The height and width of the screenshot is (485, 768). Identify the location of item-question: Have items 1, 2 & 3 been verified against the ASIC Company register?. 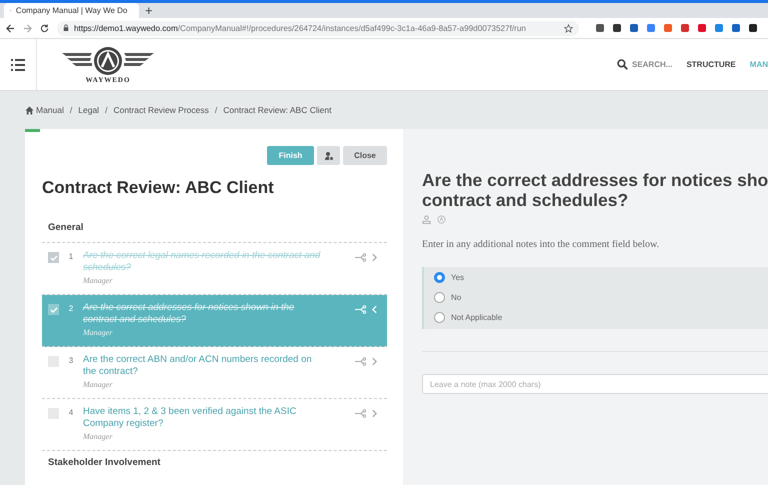
(190, 418).